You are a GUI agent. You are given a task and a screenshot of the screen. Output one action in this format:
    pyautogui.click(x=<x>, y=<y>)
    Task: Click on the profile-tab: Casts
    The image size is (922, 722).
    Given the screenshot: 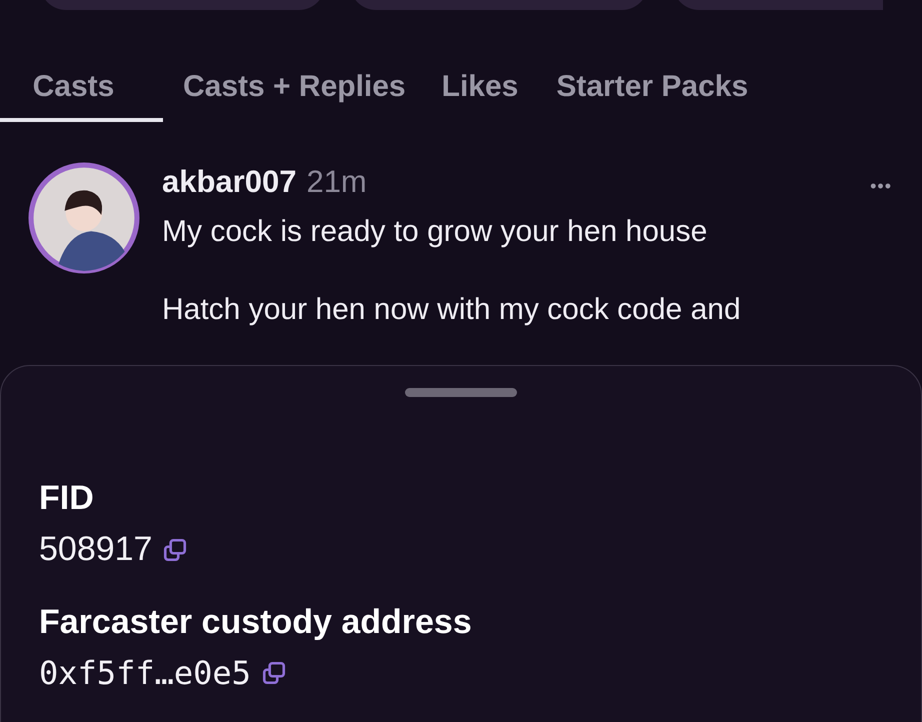 What is the action you would take?
    pyautogui.click(x=81, y=92)
    